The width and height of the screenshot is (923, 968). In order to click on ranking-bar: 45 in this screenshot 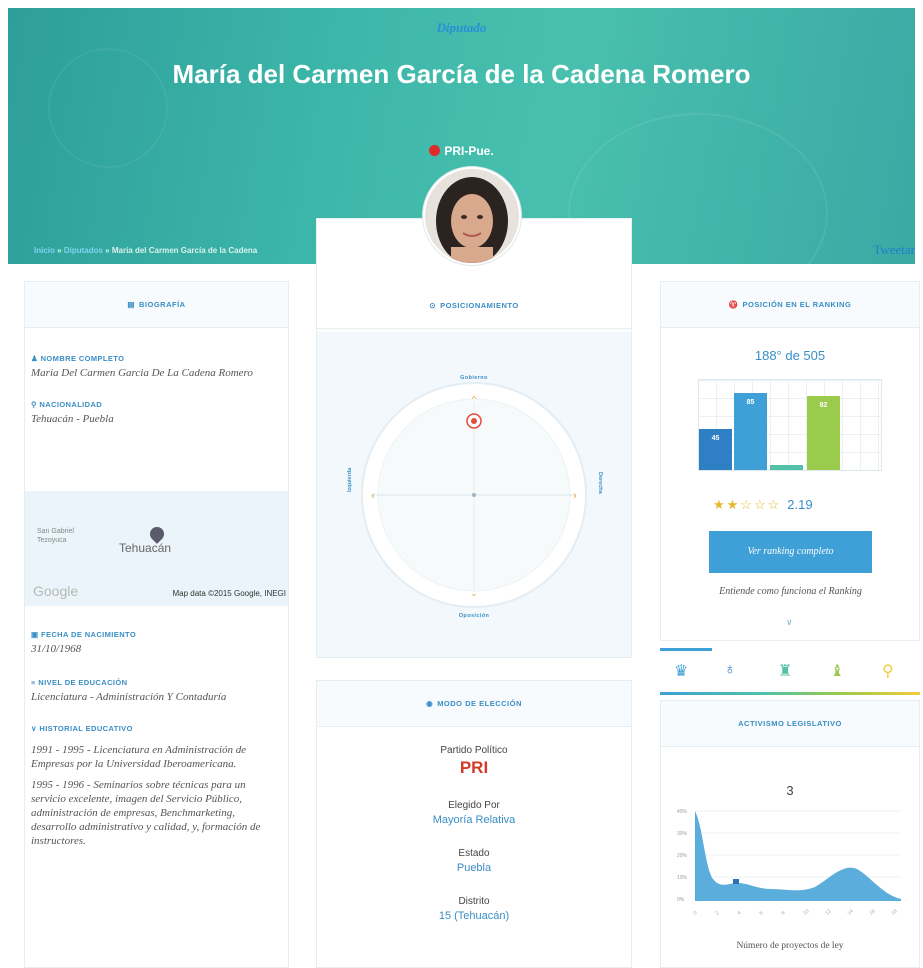, I will do `click(715, 449)`.